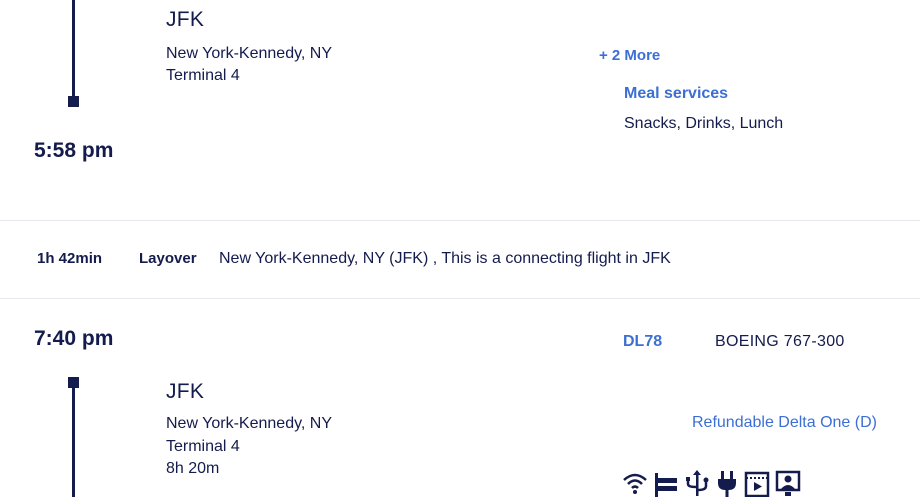 The width and height of the screenshot is (920, 497). Describe the element at coordinates (74, 338) in the screenshot. I see `departure-time: 7:40 pm` at that location.